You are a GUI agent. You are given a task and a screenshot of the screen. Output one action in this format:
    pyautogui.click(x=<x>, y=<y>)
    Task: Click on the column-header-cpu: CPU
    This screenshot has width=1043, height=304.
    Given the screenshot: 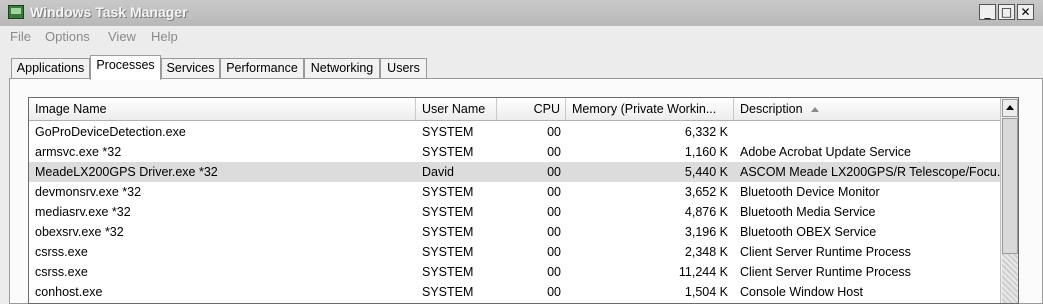 What is the action you would take?
    pyautogui.click(x=531, y=109)
    